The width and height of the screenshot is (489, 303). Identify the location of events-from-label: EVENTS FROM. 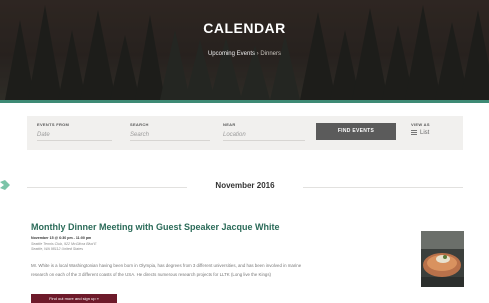
(53, 124).